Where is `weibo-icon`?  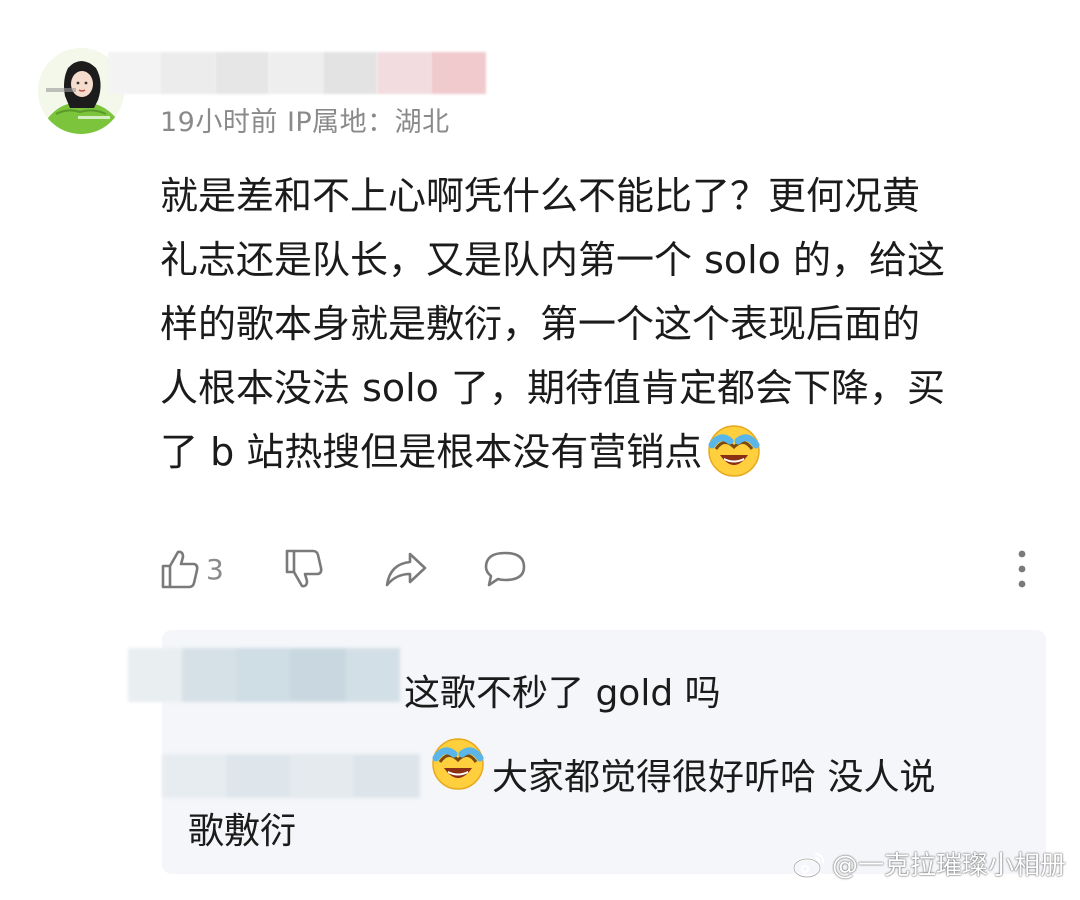 weibo-icon is located at coordinates (808, 865).